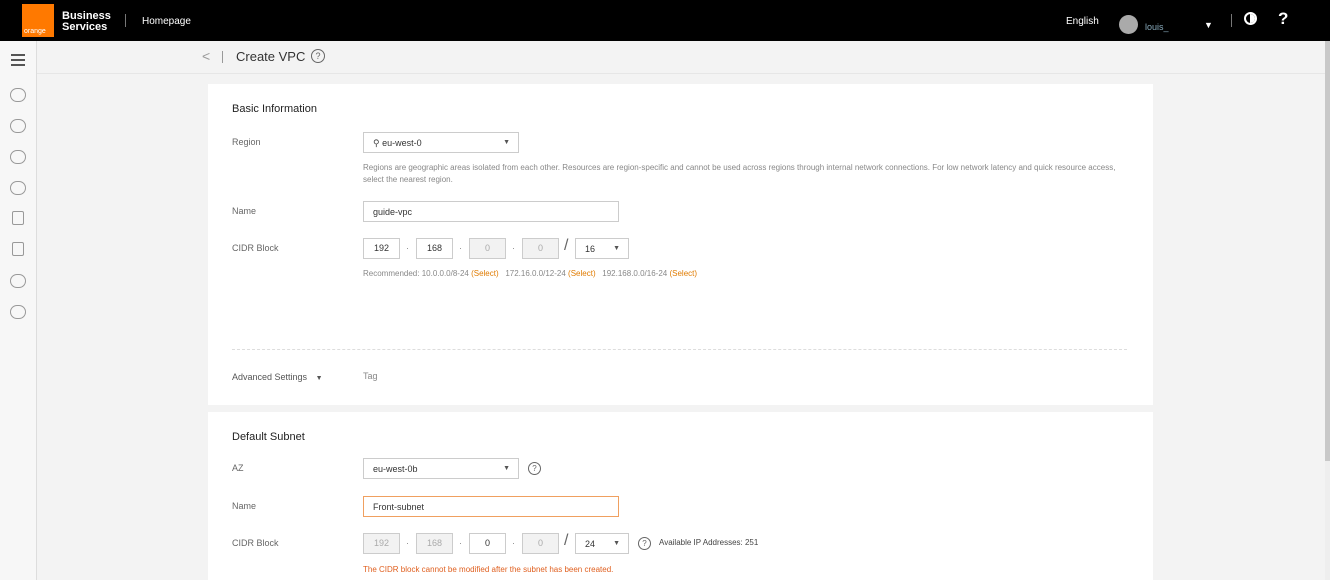  What do you see at coordinates (1327, 251) in the screenshot?
I see `scrollbar-thumb` at bounding box center [1327, 251].